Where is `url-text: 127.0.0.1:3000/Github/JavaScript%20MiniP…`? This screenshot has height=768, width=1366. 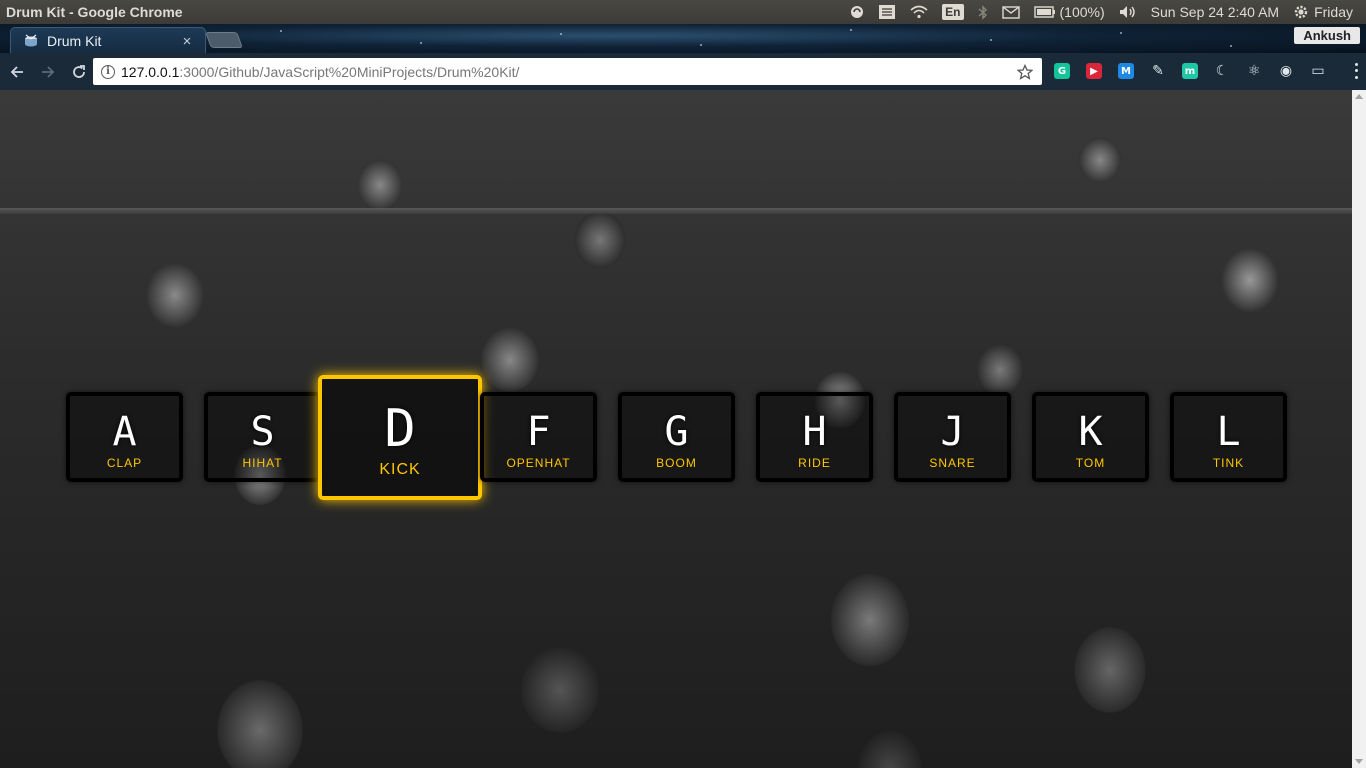
url-text: 127.0.0.1:3000/Github/JavaScript%20MiniP… is located at coordinates (567, 72).